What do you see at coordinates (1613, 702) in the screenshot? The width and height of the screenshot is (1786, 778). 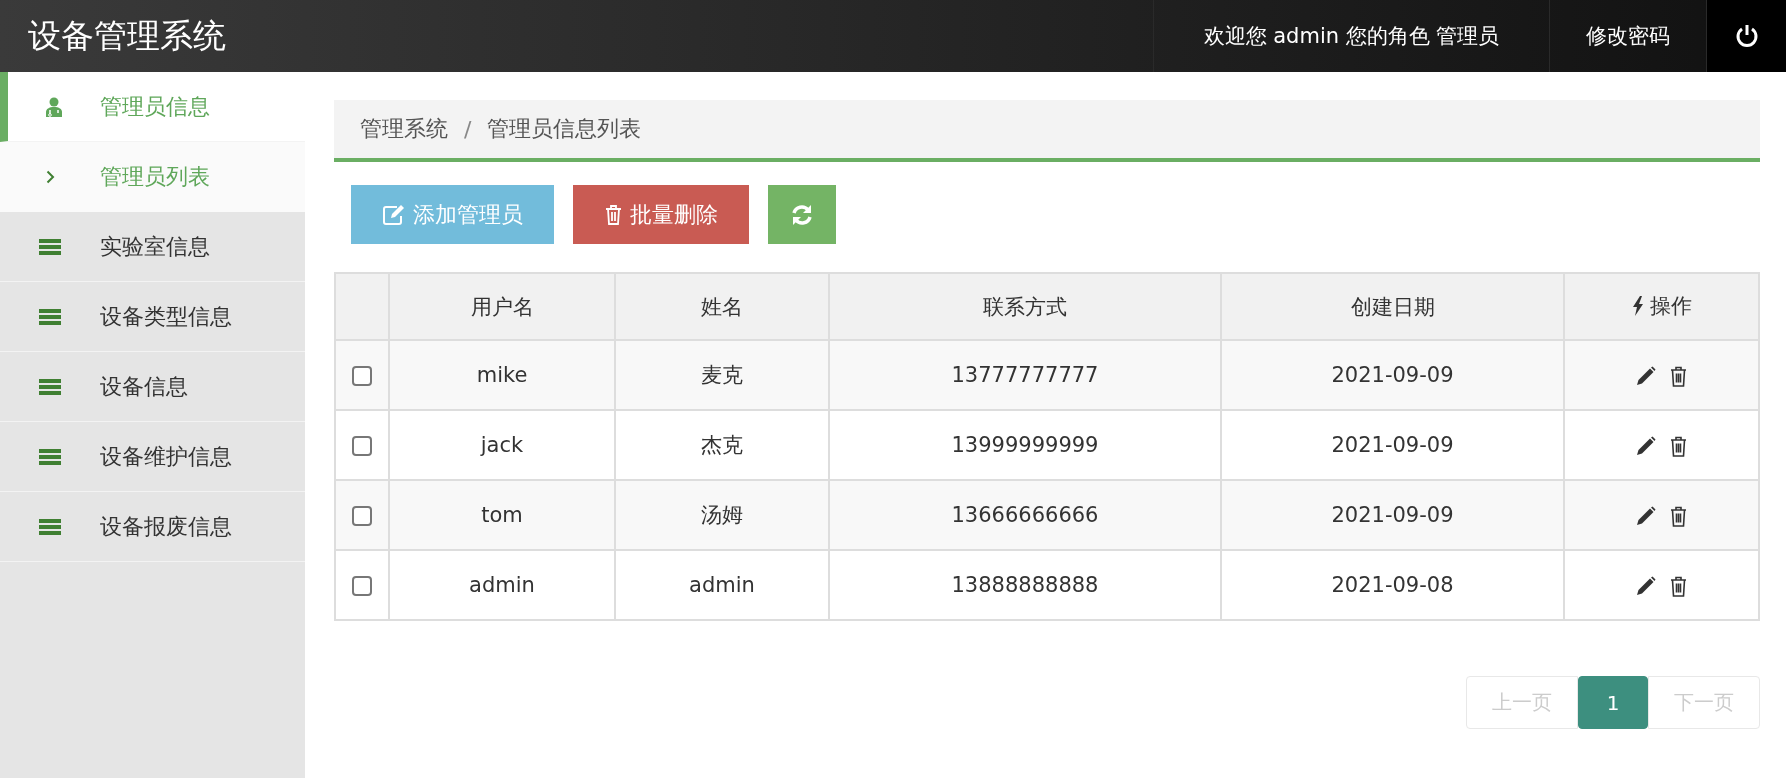 I see `page-button: 1` at bounding box center [1613, 702].